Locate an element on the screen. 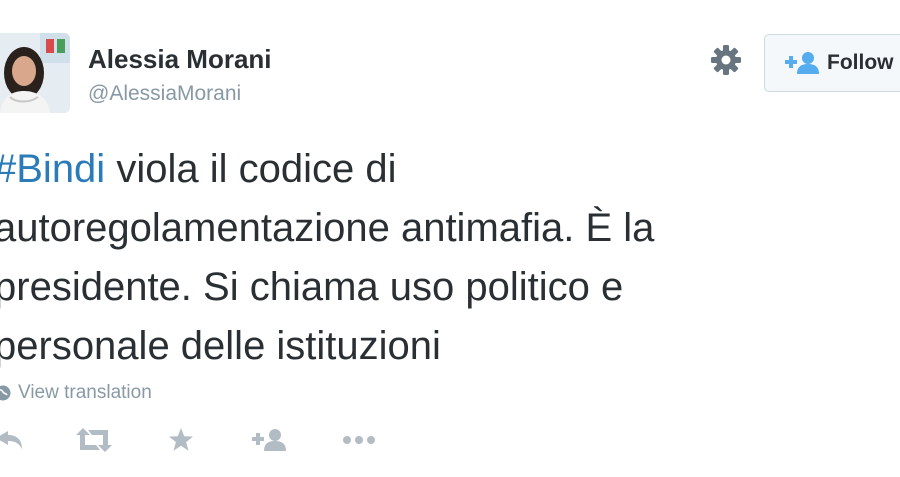  tweet-line-1-text: viola il codice di is located at coordinates (251, 169).